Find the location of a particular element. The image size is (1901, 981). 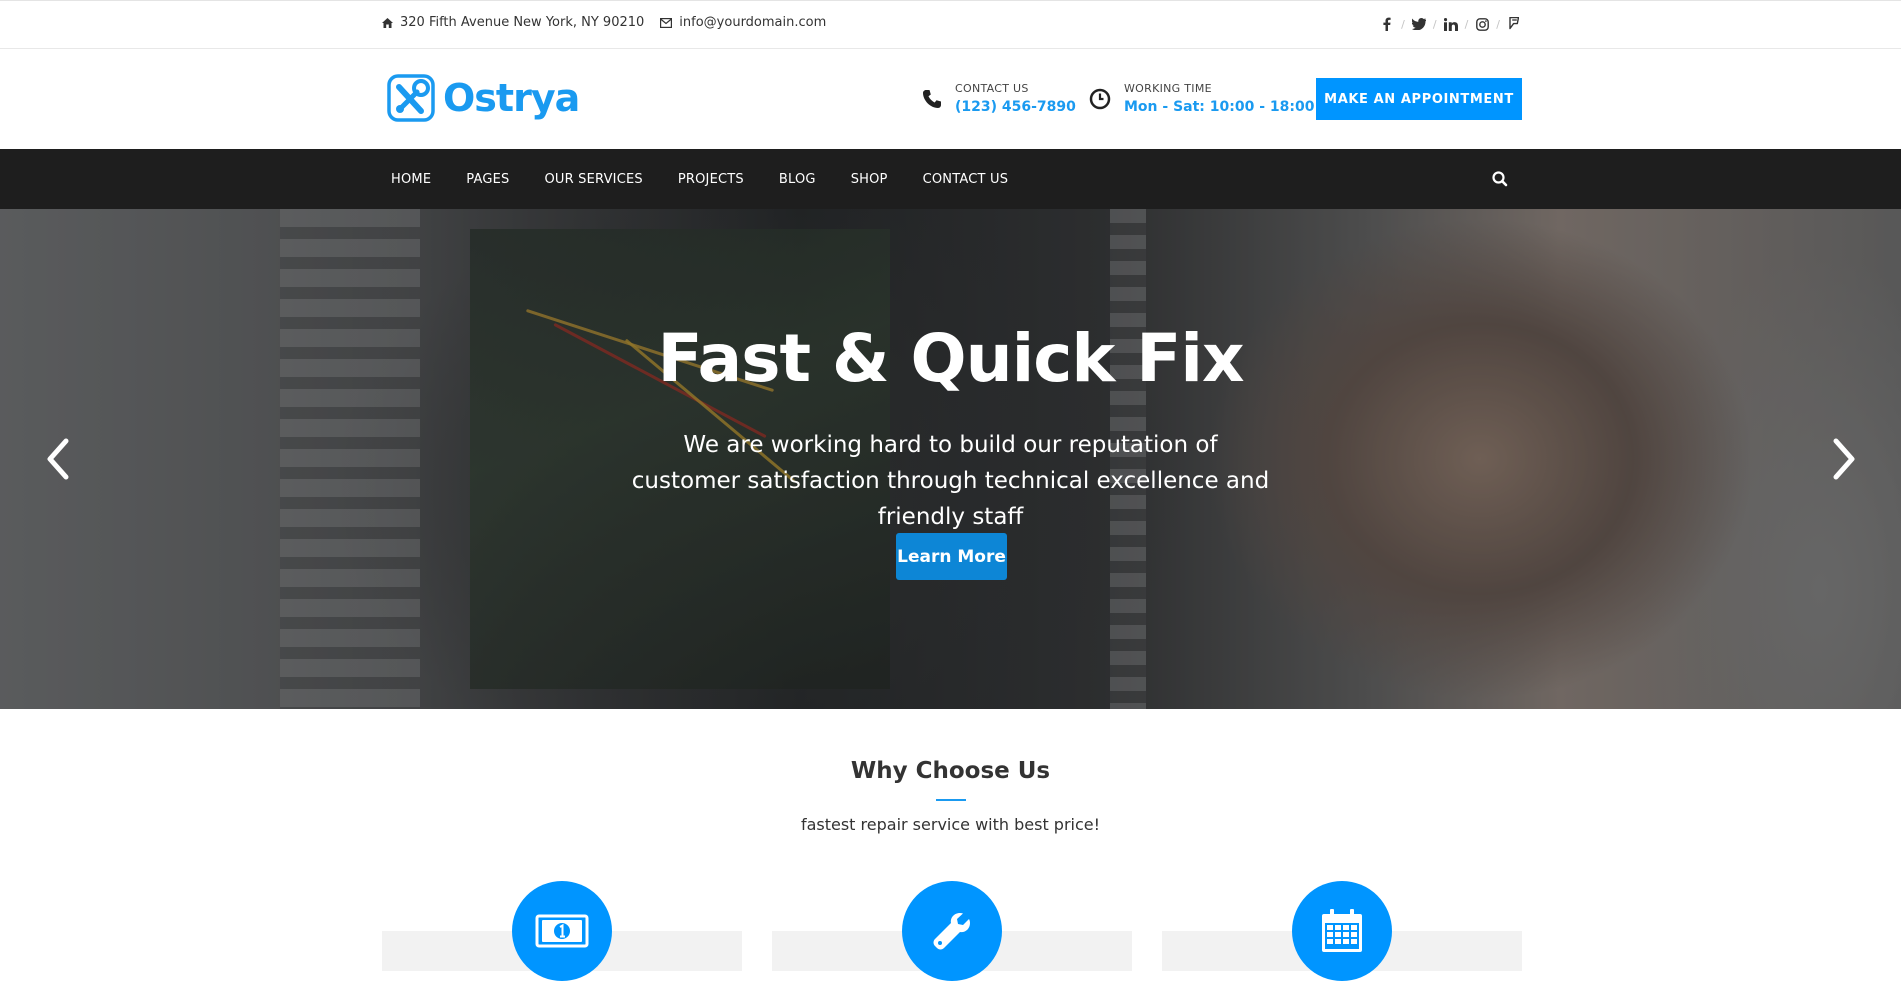

section-subtitle: fastest repair service with best price! is located at coordinates (950, 824).